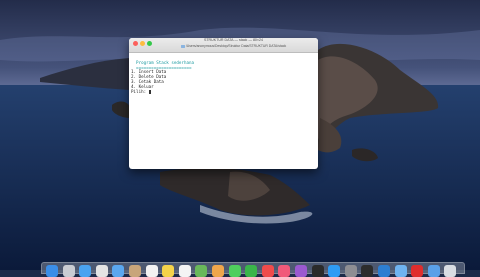 Image resolution: width=480 pixels, height=277 pixels. I want to click on text-cursor, so click(150, 91).